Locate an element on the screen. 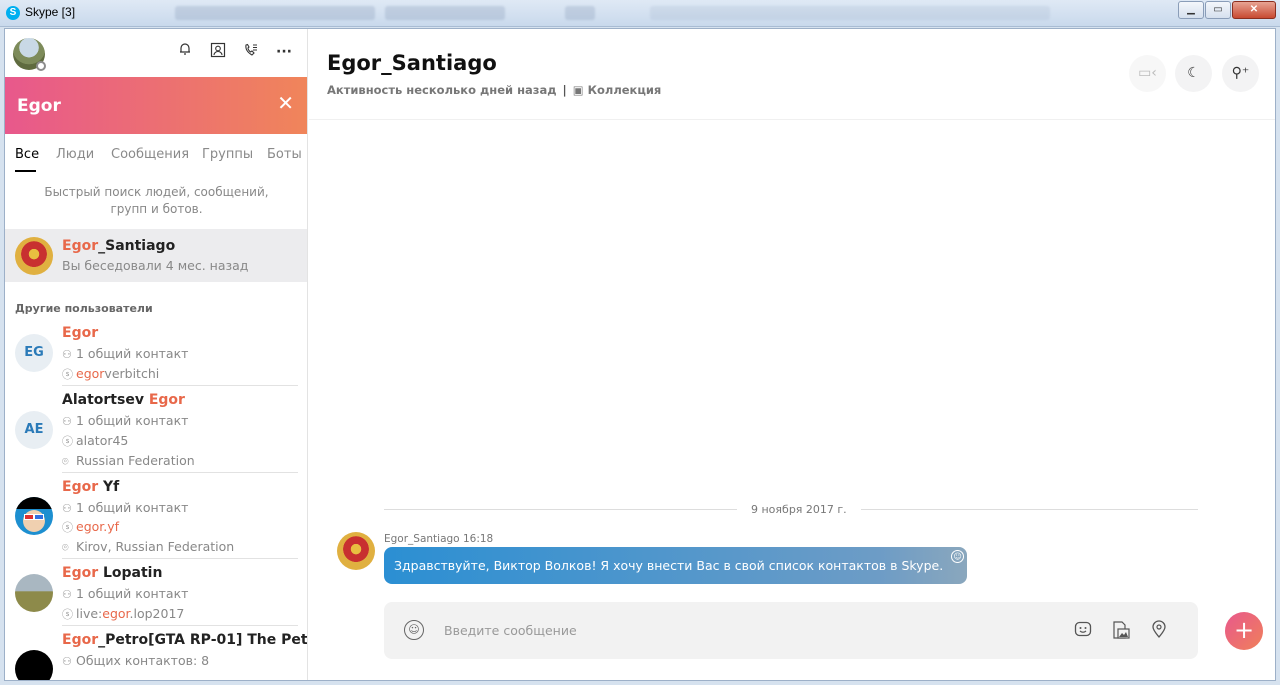 Image resolution: width=1280 pixels, height=685 pixels. clear-search-icon: ✕ is located at coordinates (285, 103).